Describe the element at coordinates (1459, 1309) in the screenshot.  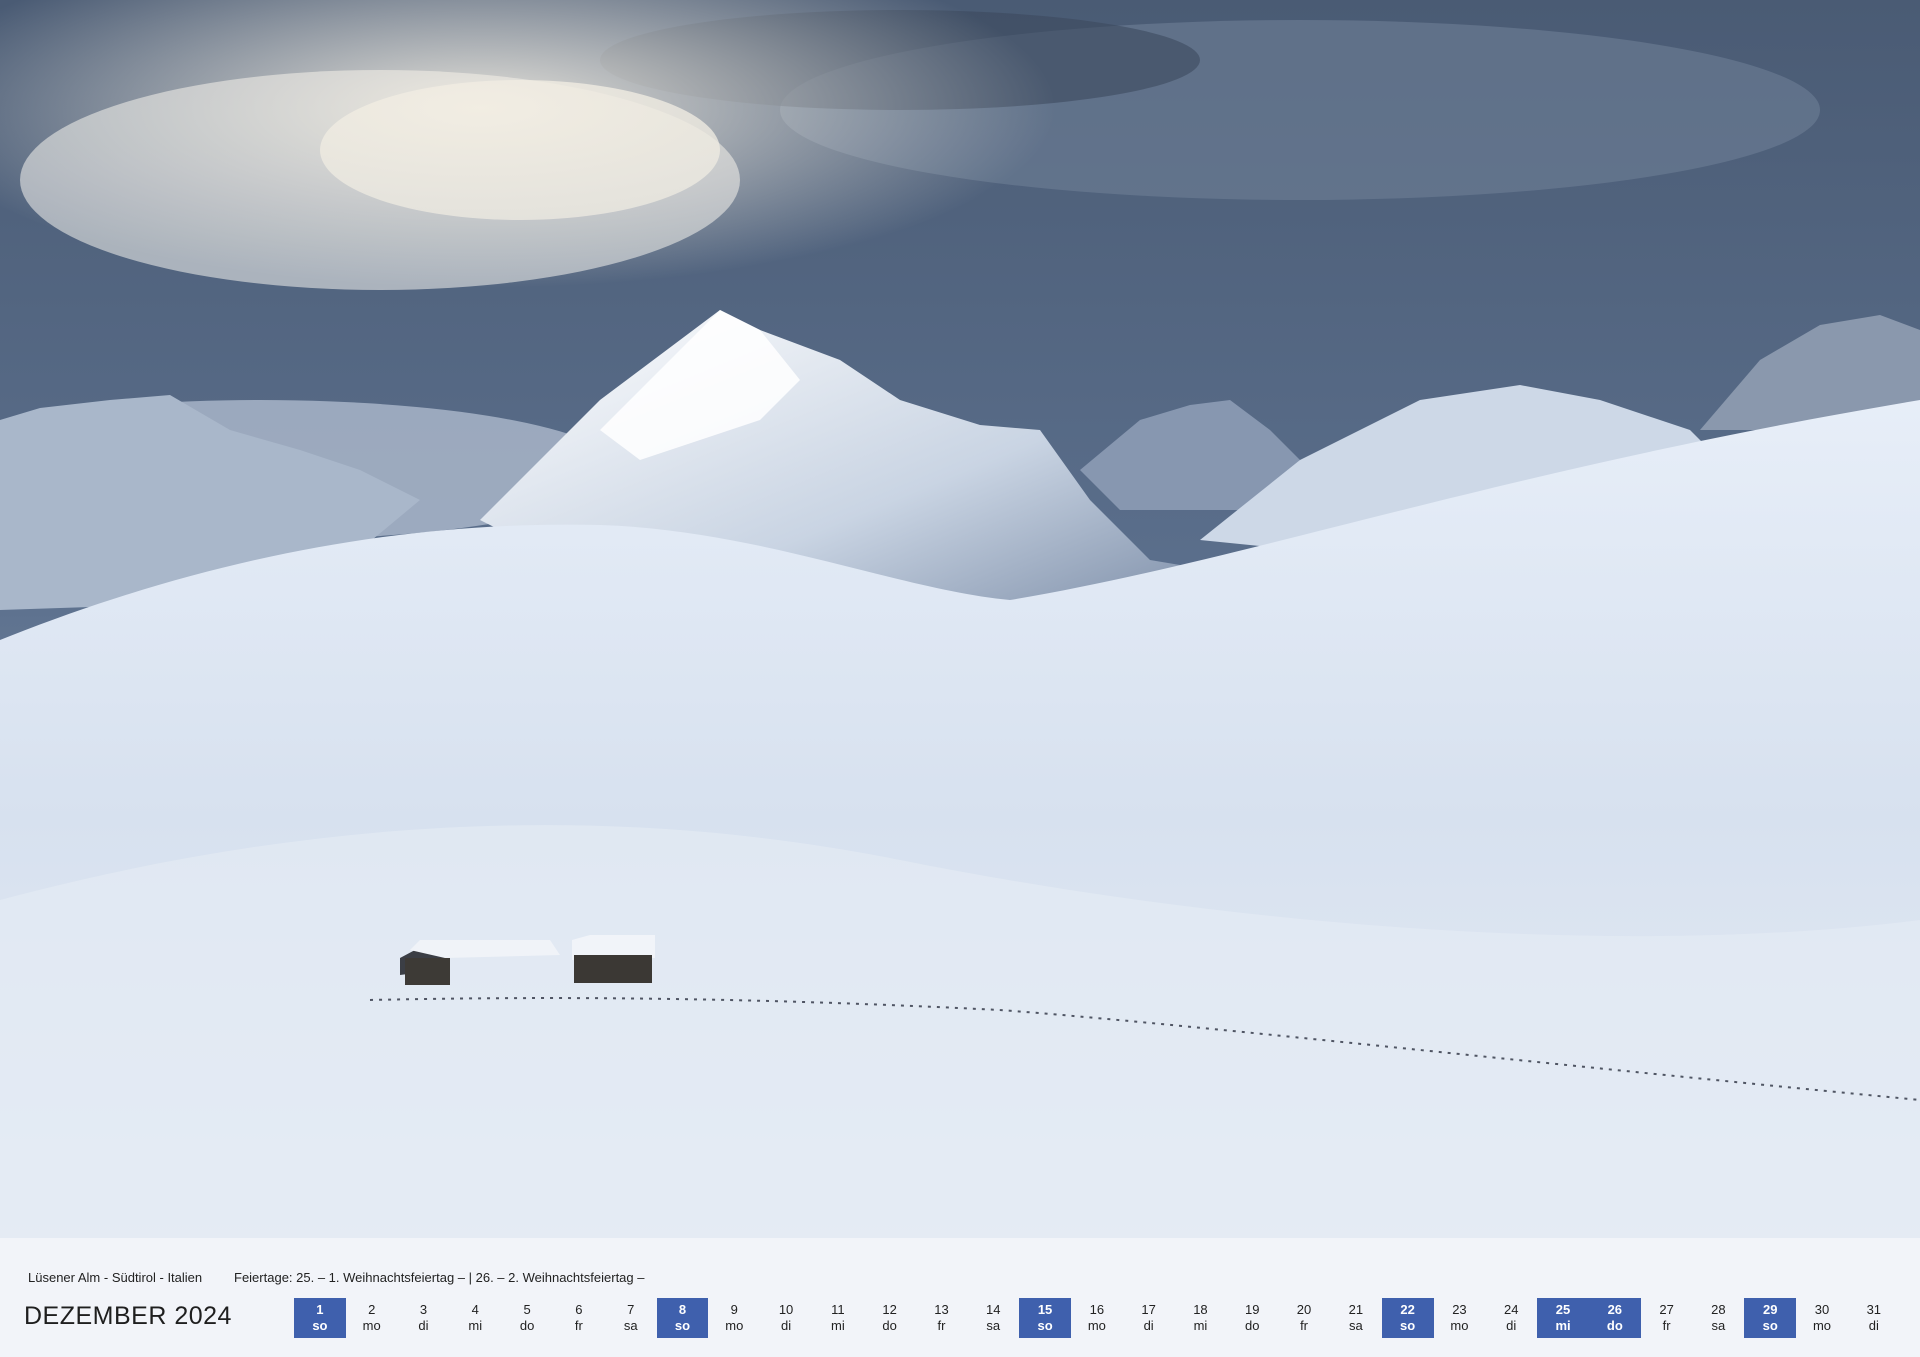
I see `day-number: 23` at that location.